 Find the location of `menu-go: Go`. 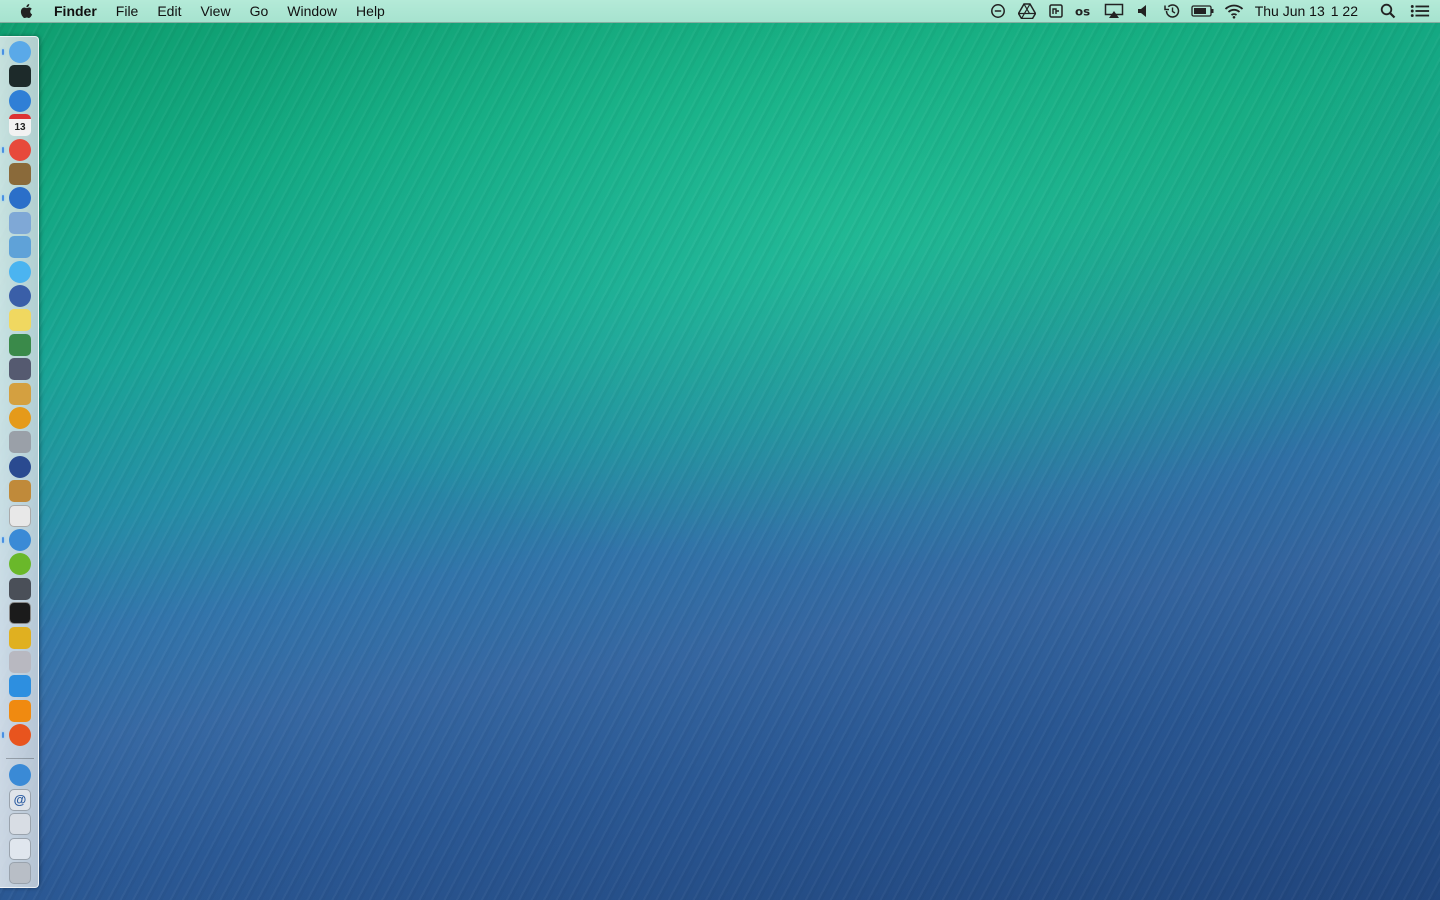

menu-go: Go is located at coordinates (259, 11).